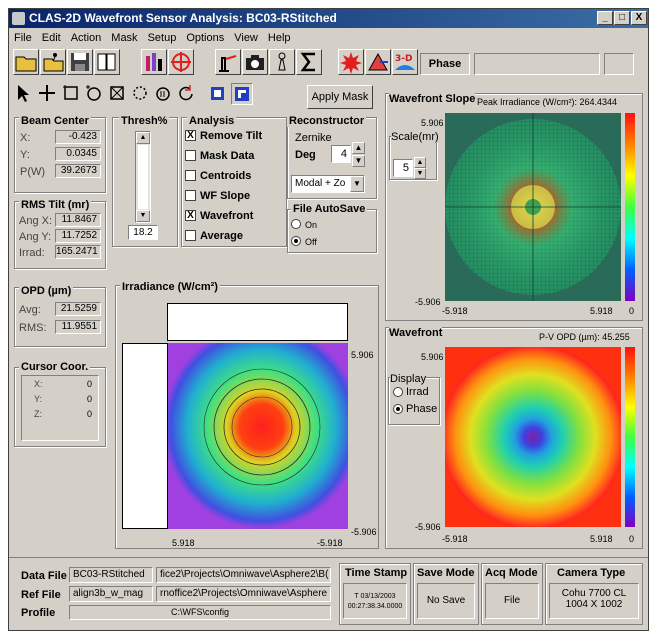 The width and height of the screenshot is (657, 637). I want to click on thresh-title: Thresh%, so click(144, 121).